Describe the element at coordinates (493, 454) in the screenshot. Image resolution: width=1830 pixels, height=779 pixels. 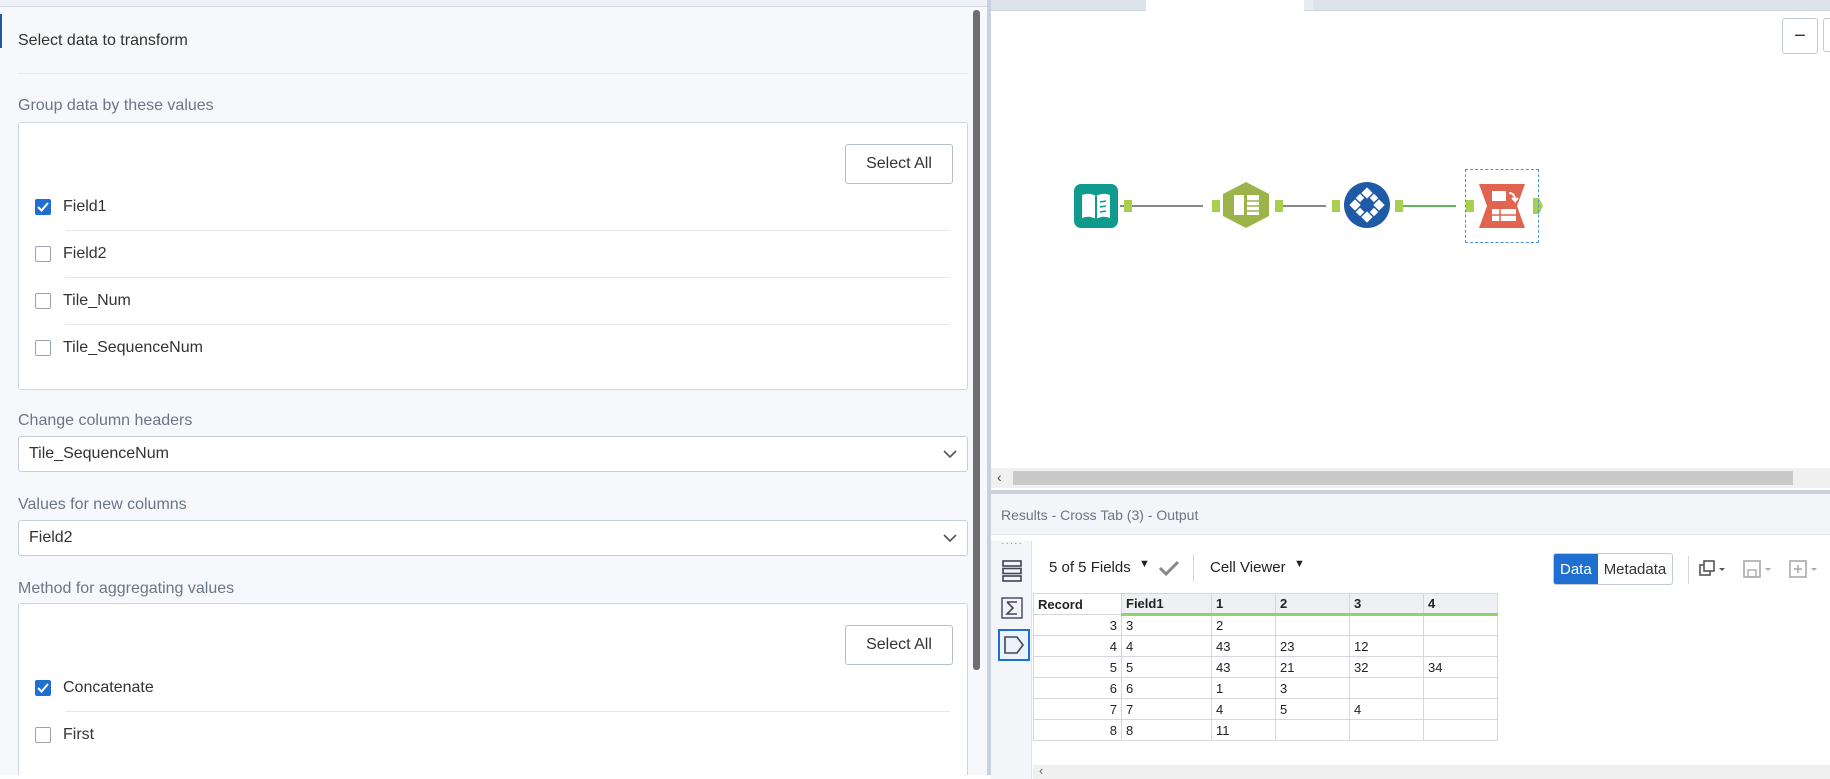
I see `column-headers-select: Tile_SequenceNum` at that location.